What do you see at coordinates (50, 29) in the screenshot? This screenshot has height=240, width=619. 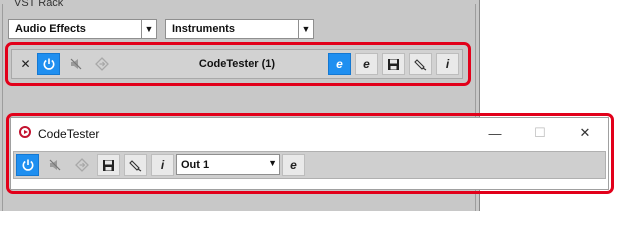 I see `audio-effects-dropdown-label: Audio Effects` at bounding box center [50, 29].